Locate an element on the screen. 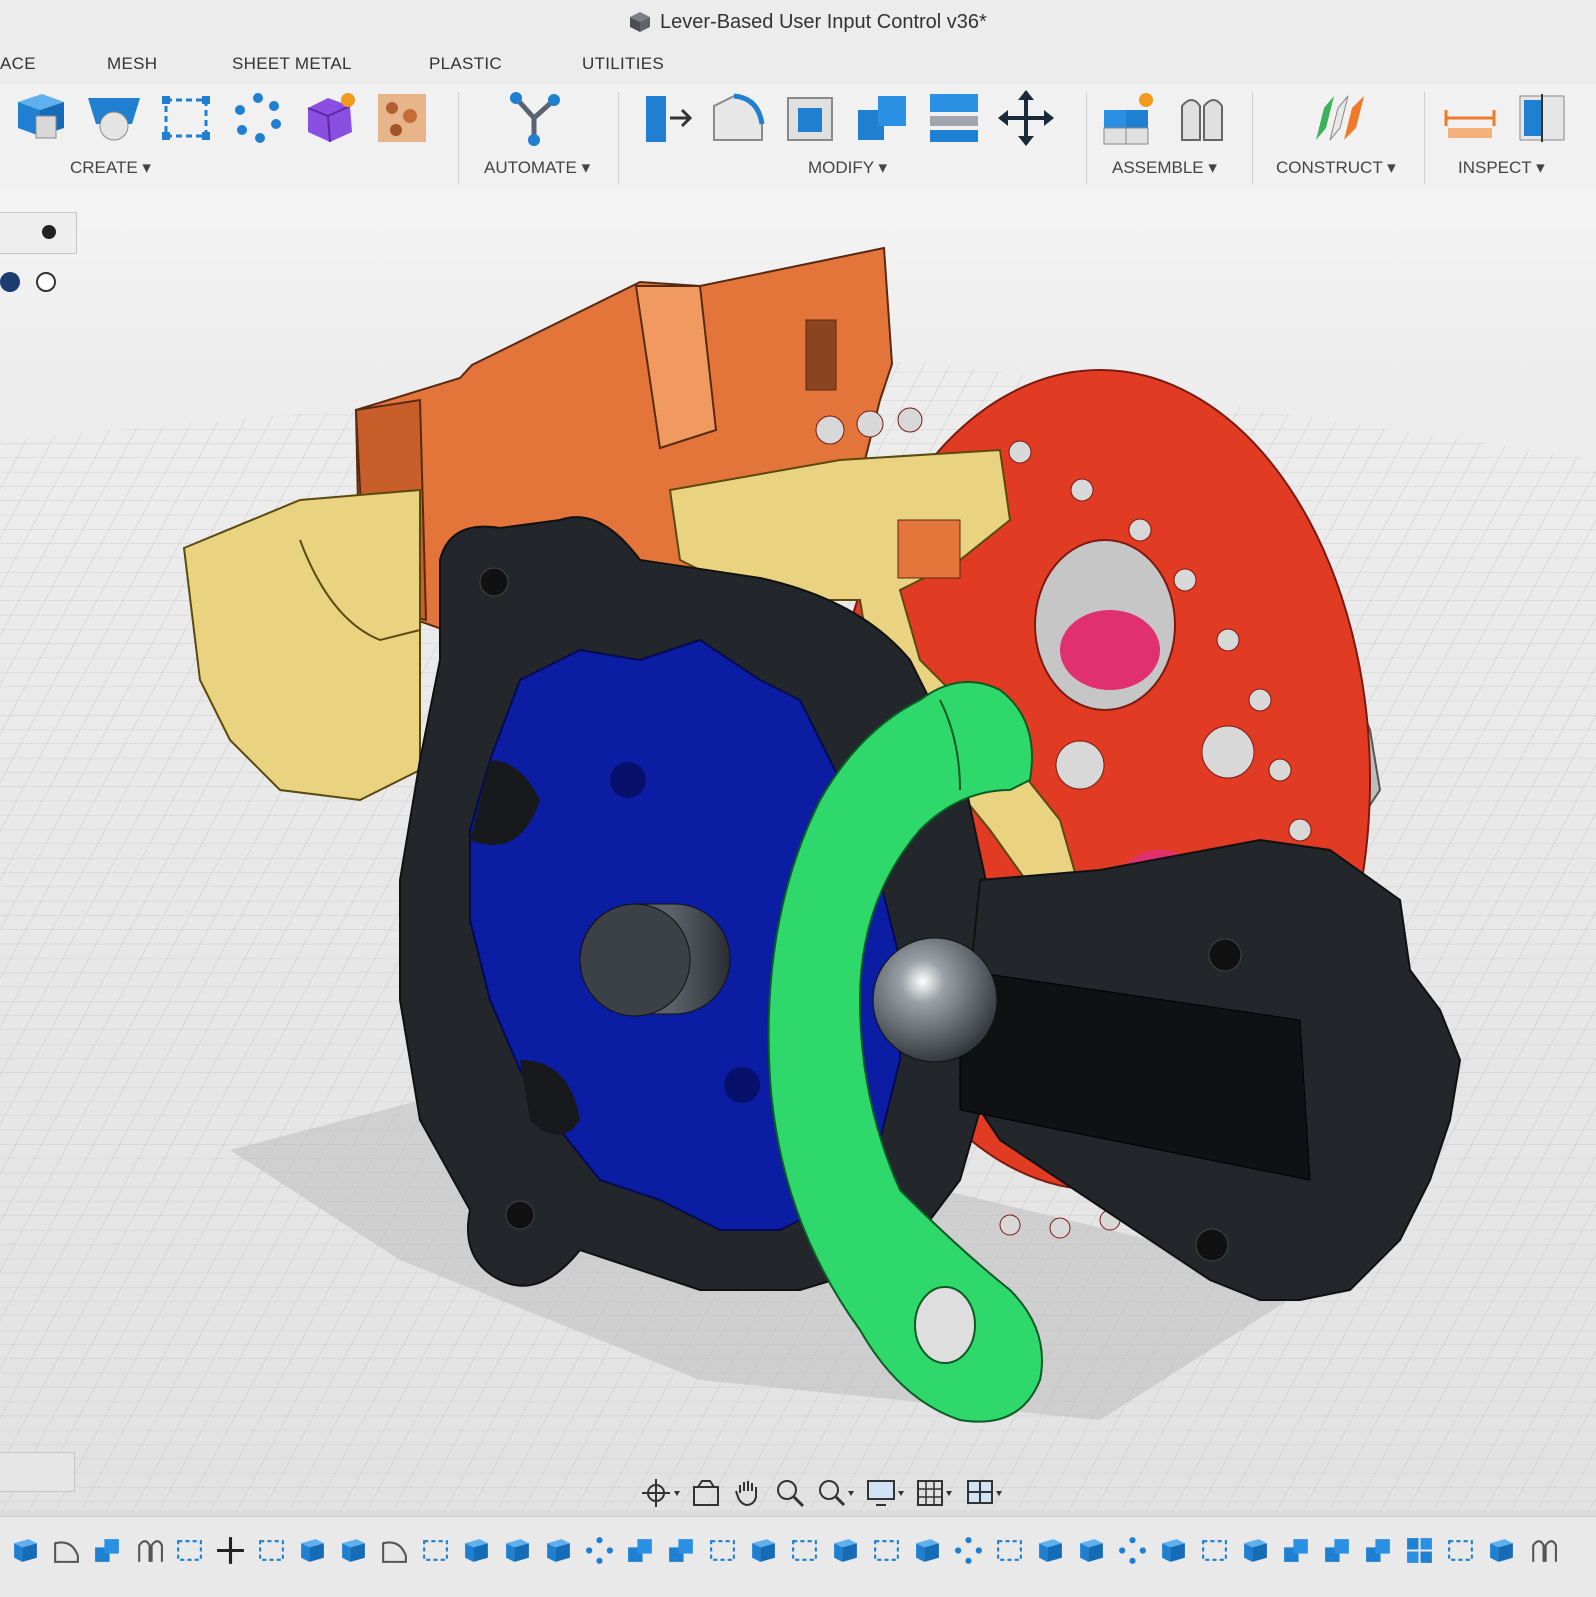  split-body-icon is located at coordinates (954, 118).